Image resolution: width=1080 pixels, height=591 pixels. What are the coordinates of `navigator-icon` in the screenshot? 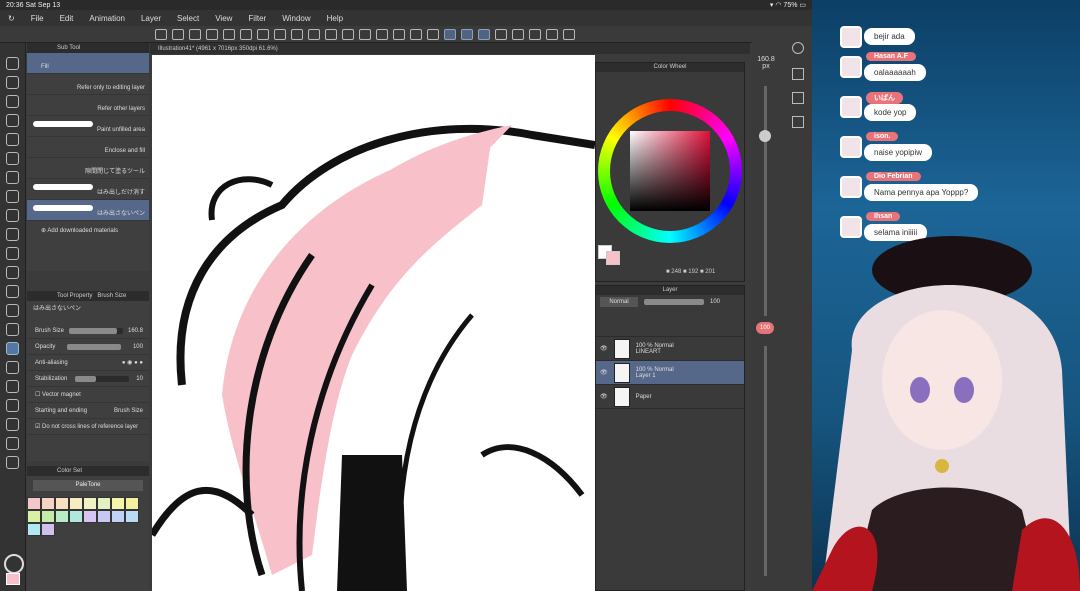 It's located at (798, 98).